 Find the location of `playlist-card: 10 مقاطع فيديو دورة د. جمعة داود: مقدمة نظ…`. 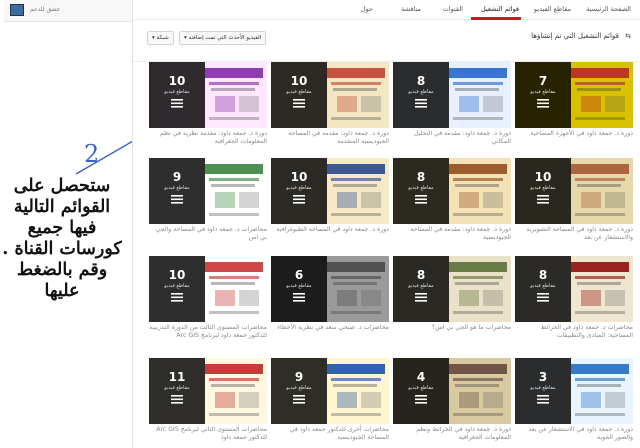

playlist-card: 10 مقاطع فيديو دورة د. جمعة داود: مقدمة نظ… is located at coordinates (208, 108).